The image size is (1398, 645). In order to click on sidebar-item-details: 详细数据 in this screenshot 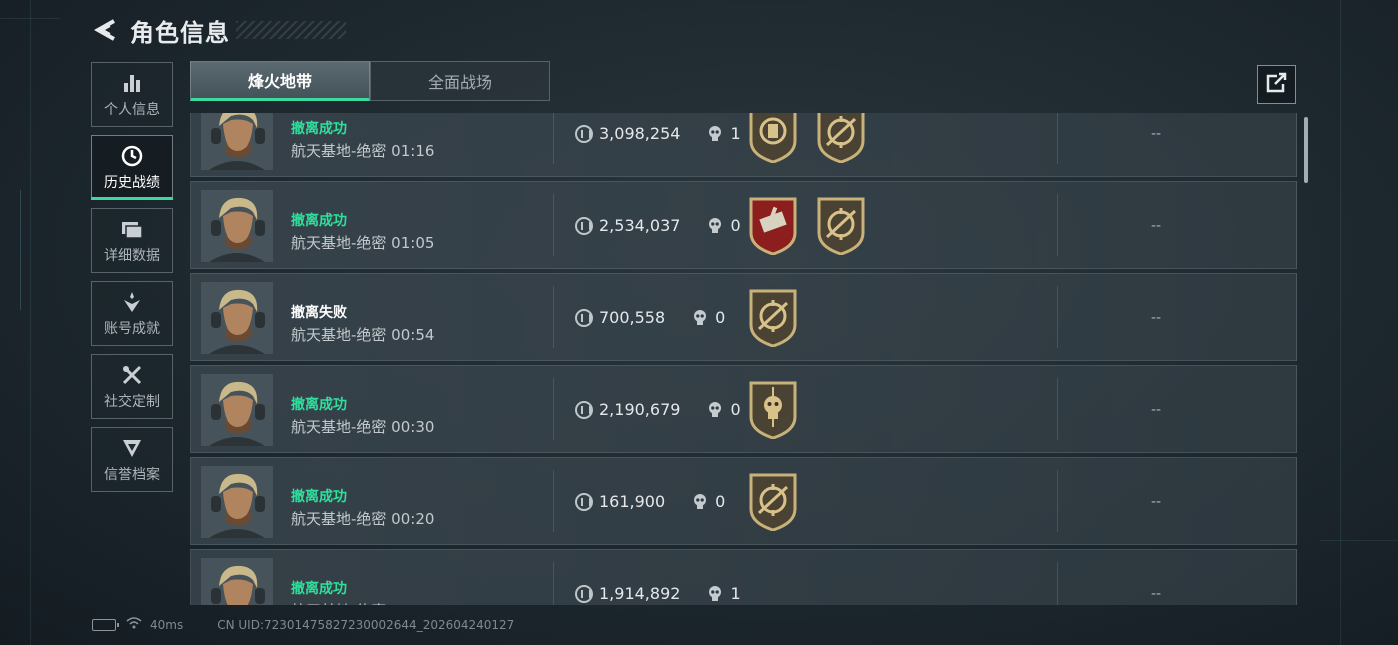, I will do `click(132, 240)`.